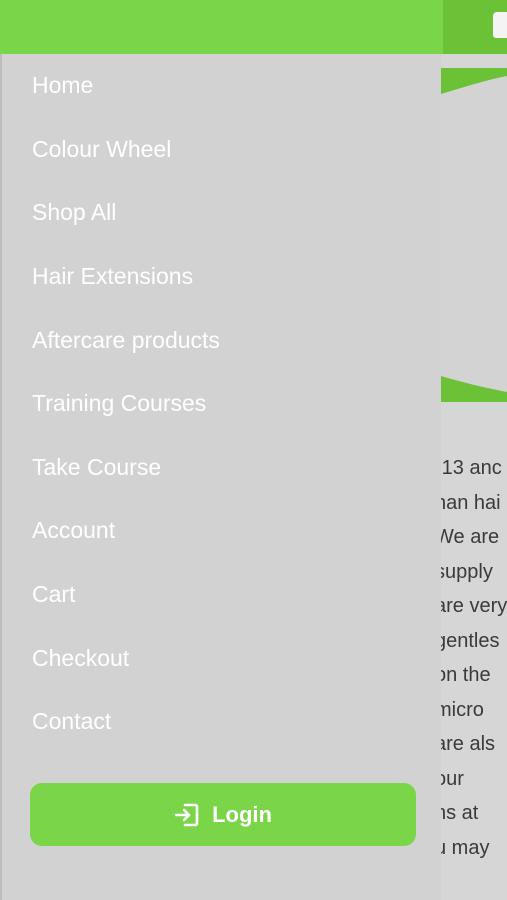 This screenshot has width=507, height=900. What do you see at coordinates (474, 606) in the screenshot?
I see `body-text-line: are very` at bounding box center [474, 606].